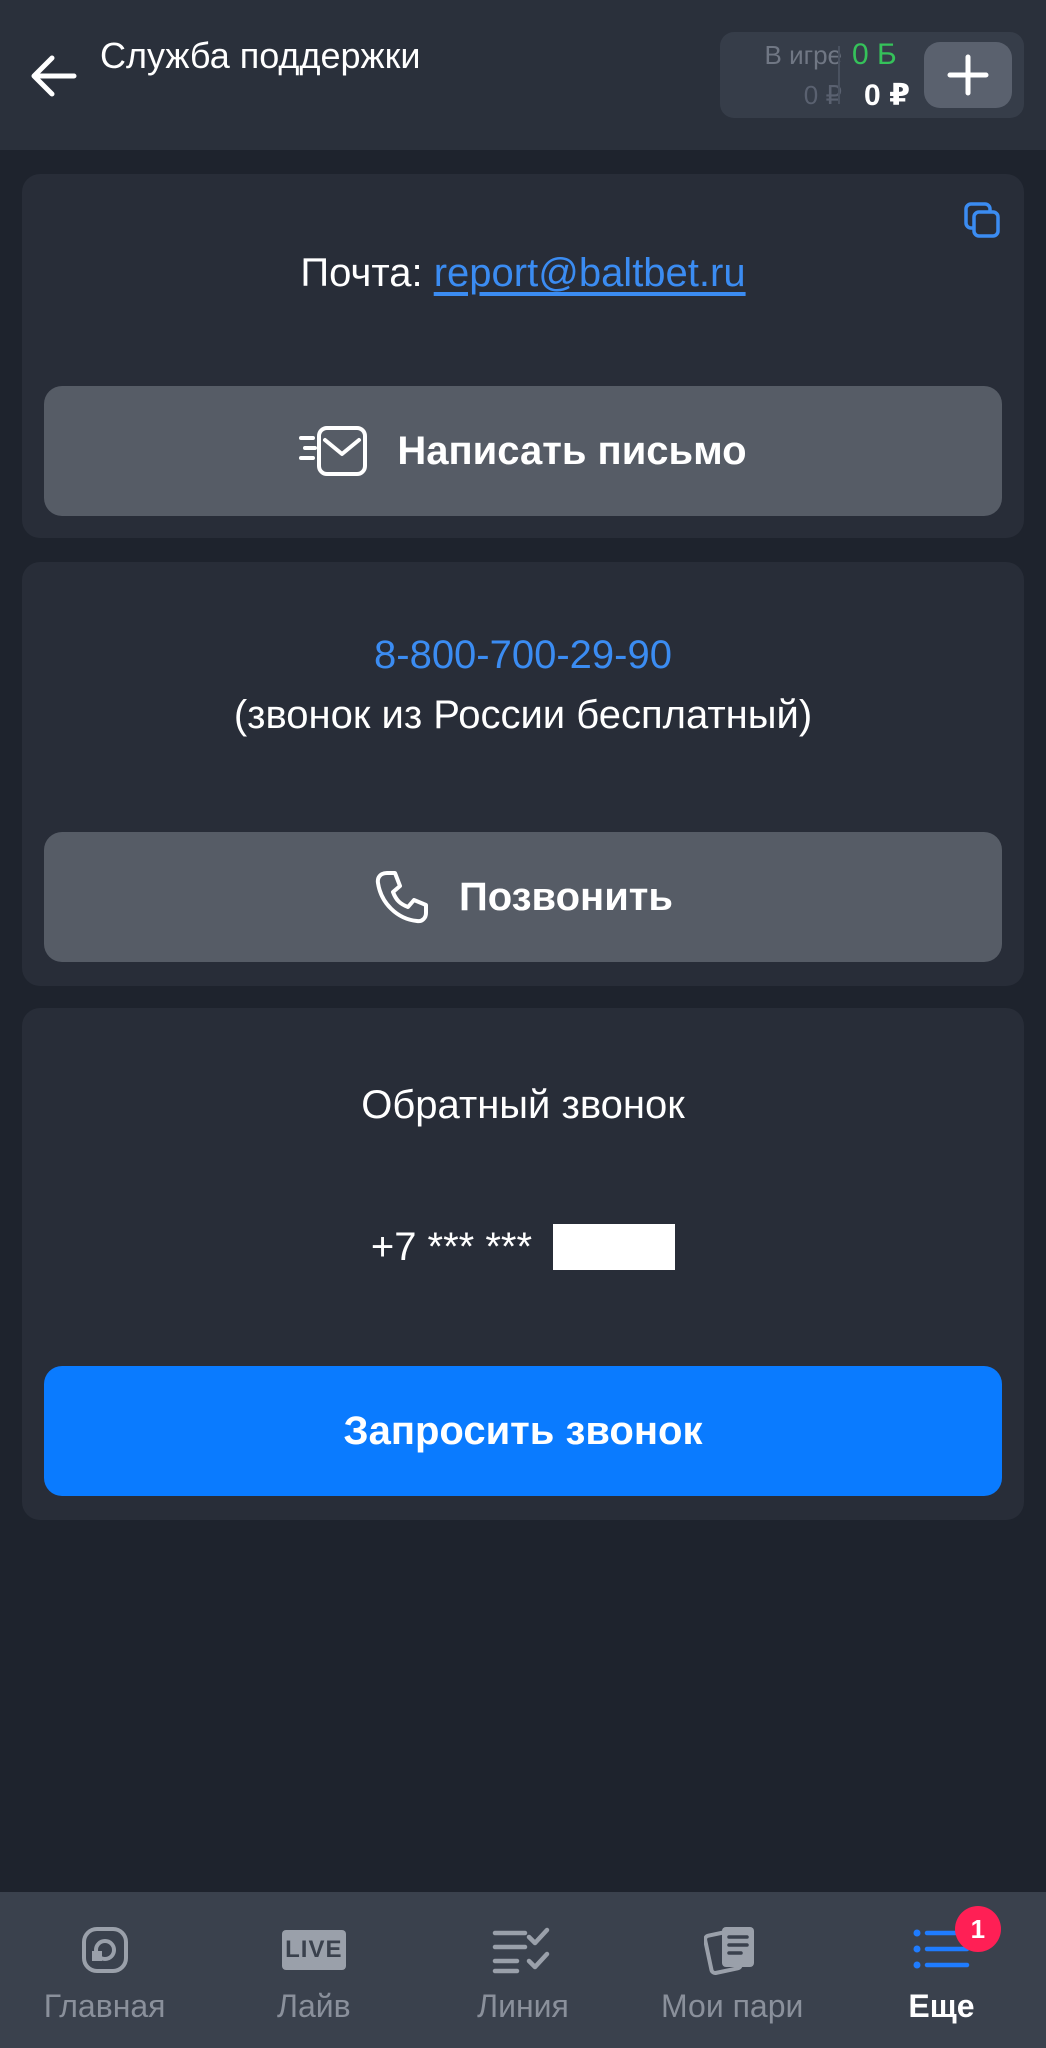 The width and height of the screenshot is (1046, 2048). I want to click on back-button, so click(54, 76).